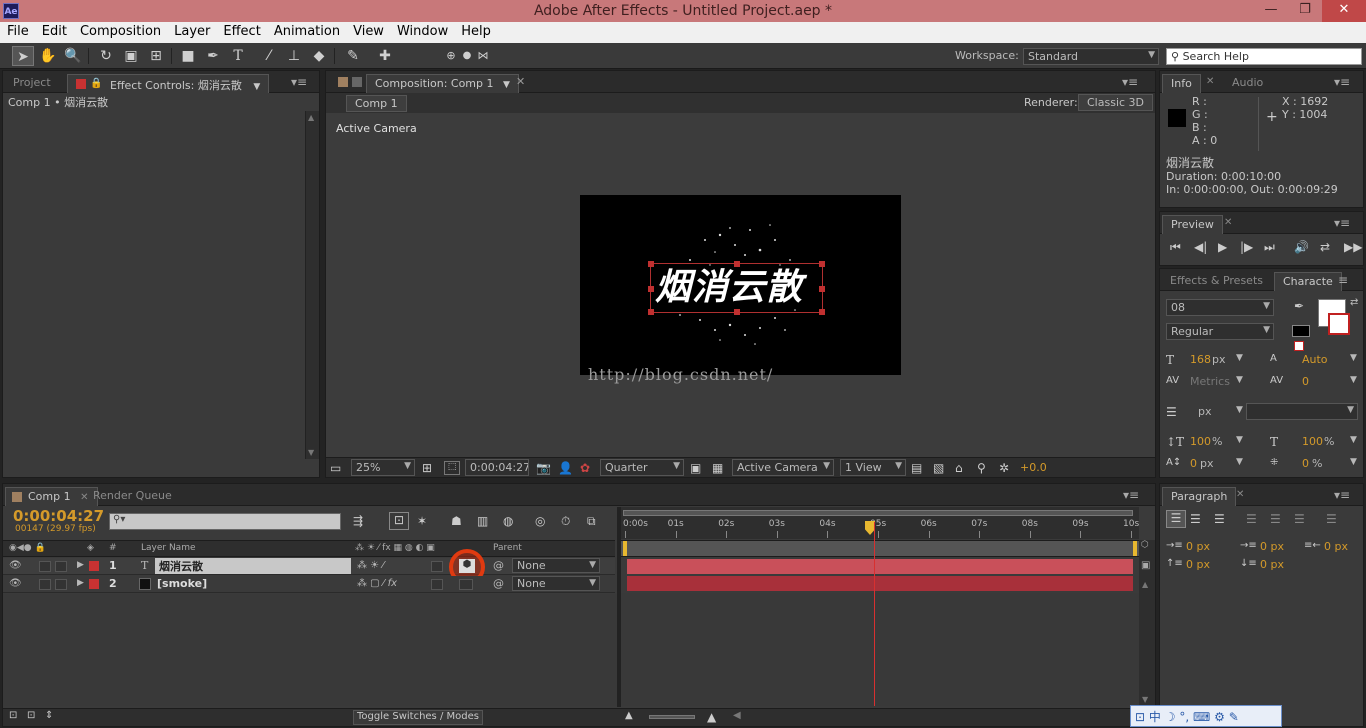 Image resolution: width=1366 pixels, height=728 pixels. Describe the element at coordinates (1200, 247) in the screenshot. I see `previous-frame-icon: ◀|` at that location.